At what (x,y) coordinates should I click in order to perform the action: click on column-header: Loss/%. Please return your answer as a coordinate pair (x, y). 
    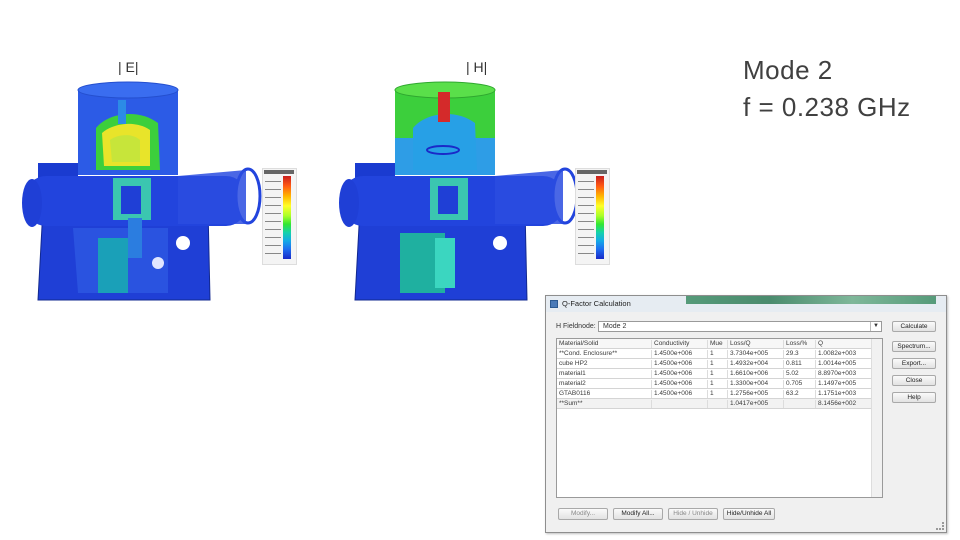
    Looking at the image, I should click on (799, 344).